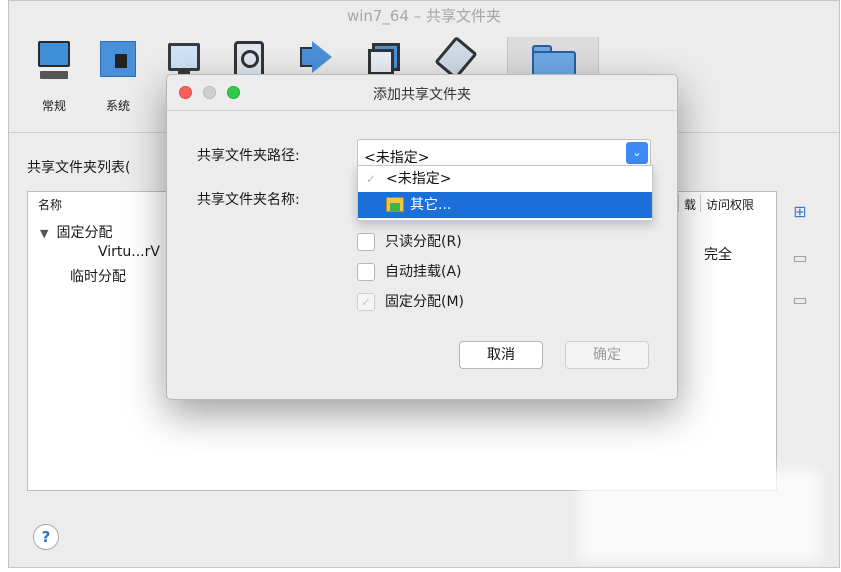 The image size is (841, 572). What do you see at coordinates (501, 355) in the screenshot?
I see `cancel-button: 取消` at bounding box center [501, 355].